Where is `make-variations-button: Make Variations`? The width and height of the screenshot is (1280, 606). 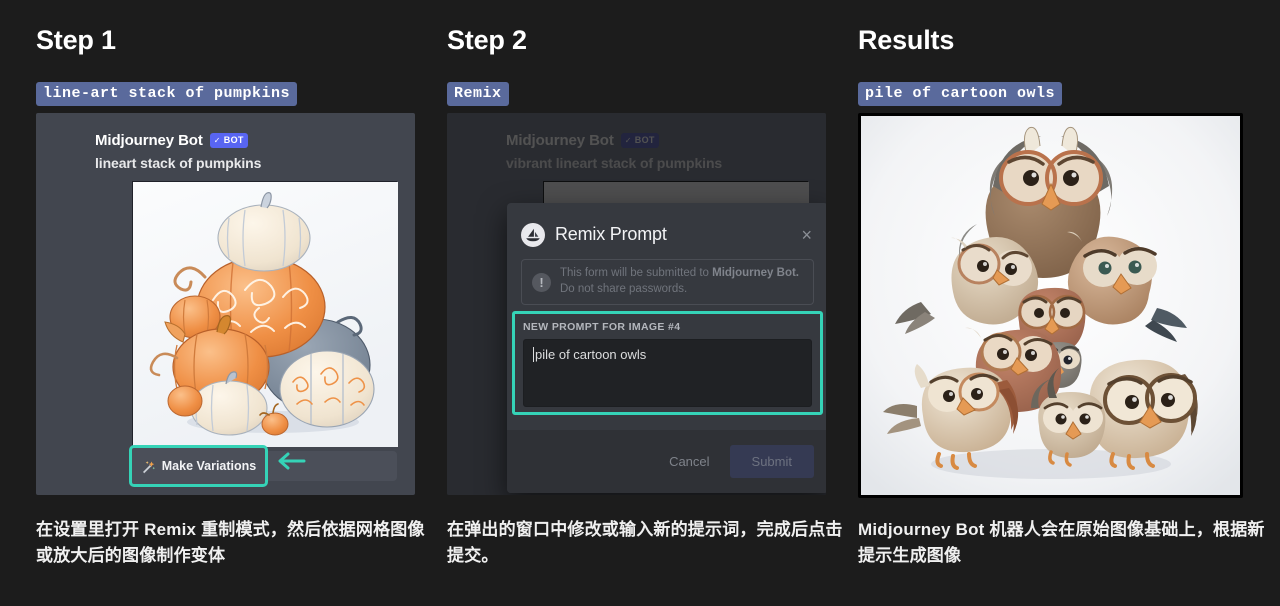
make-variations-button: Make Variations is located at coordinates (199, 466).